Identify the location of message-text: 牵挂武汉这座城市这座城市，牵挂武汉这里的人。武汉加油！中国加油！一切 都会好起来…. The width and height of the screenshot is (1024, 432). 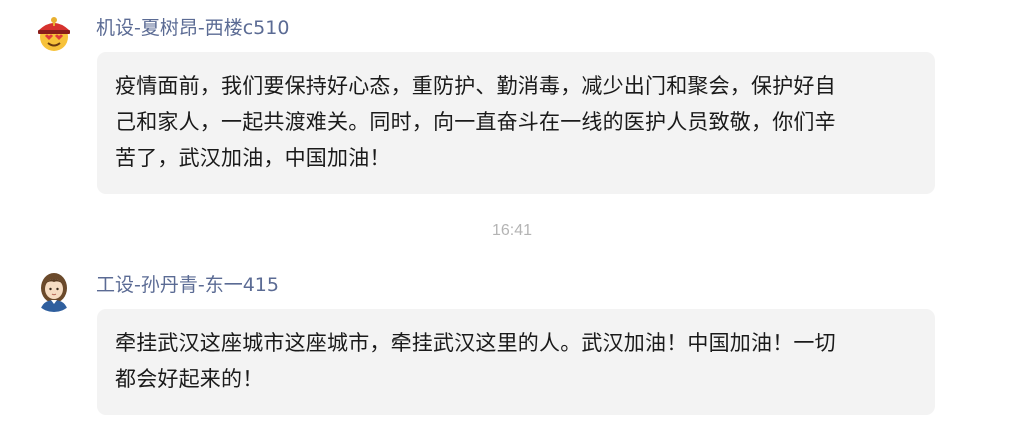
(475, 361).